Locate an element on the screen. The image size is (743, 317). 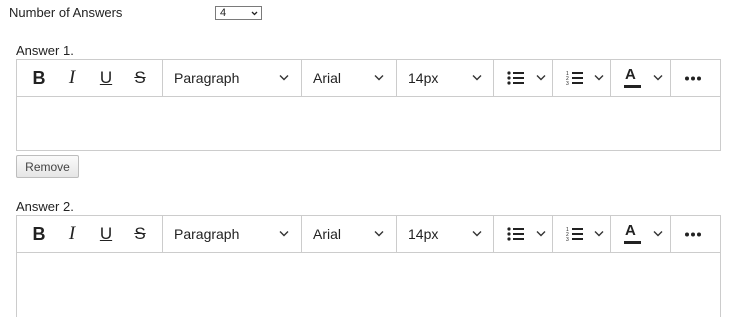
answer-2-toolbar: B I U S Paragraph Arial 14px 1 2 3 A is located at coordinates (368, 234).